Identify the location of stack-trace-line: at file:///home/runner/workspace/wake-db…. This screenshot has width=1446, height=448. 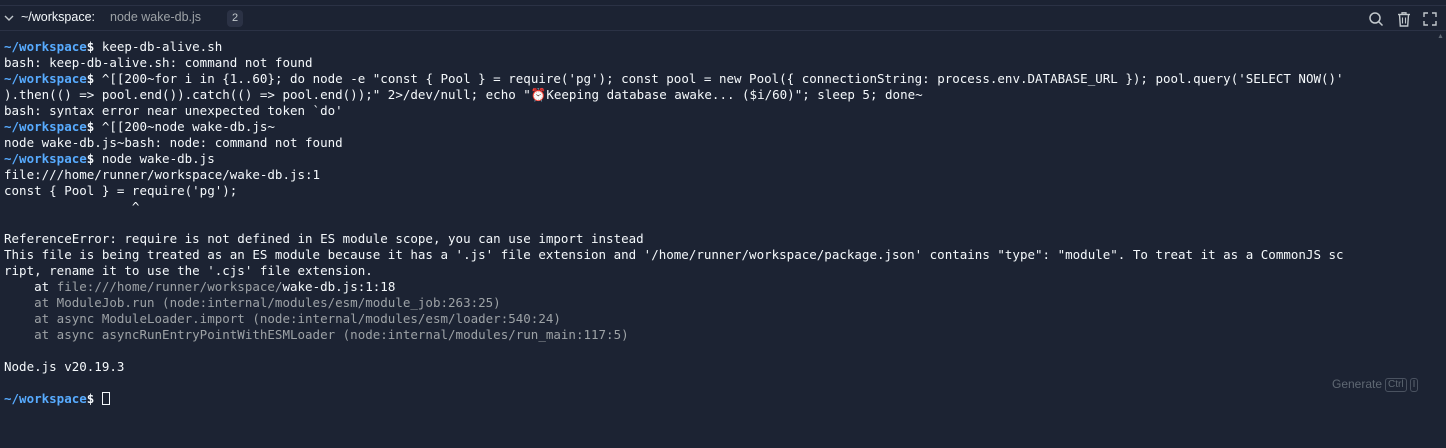
(200, 286).